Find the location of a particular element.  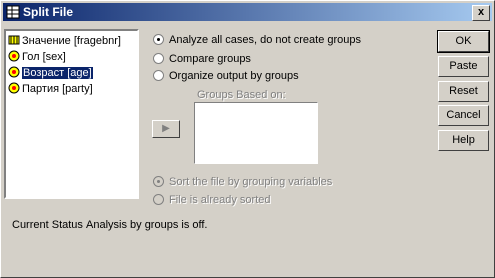

radio-organize-output: Organize output by groups is located at coordinates (226, 76).